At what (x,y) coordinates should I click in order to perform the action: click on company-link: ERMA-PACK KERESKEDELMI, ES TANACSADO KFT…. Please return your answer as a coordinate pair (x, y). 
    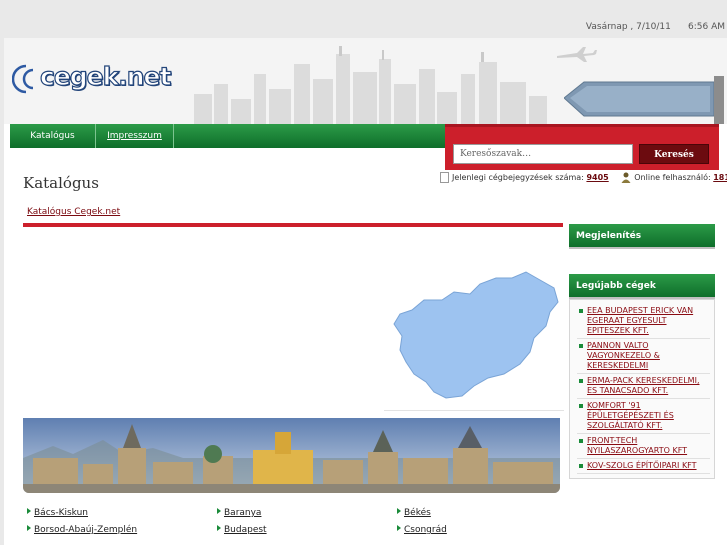
    Looking at the image, I should click on (643, 385).